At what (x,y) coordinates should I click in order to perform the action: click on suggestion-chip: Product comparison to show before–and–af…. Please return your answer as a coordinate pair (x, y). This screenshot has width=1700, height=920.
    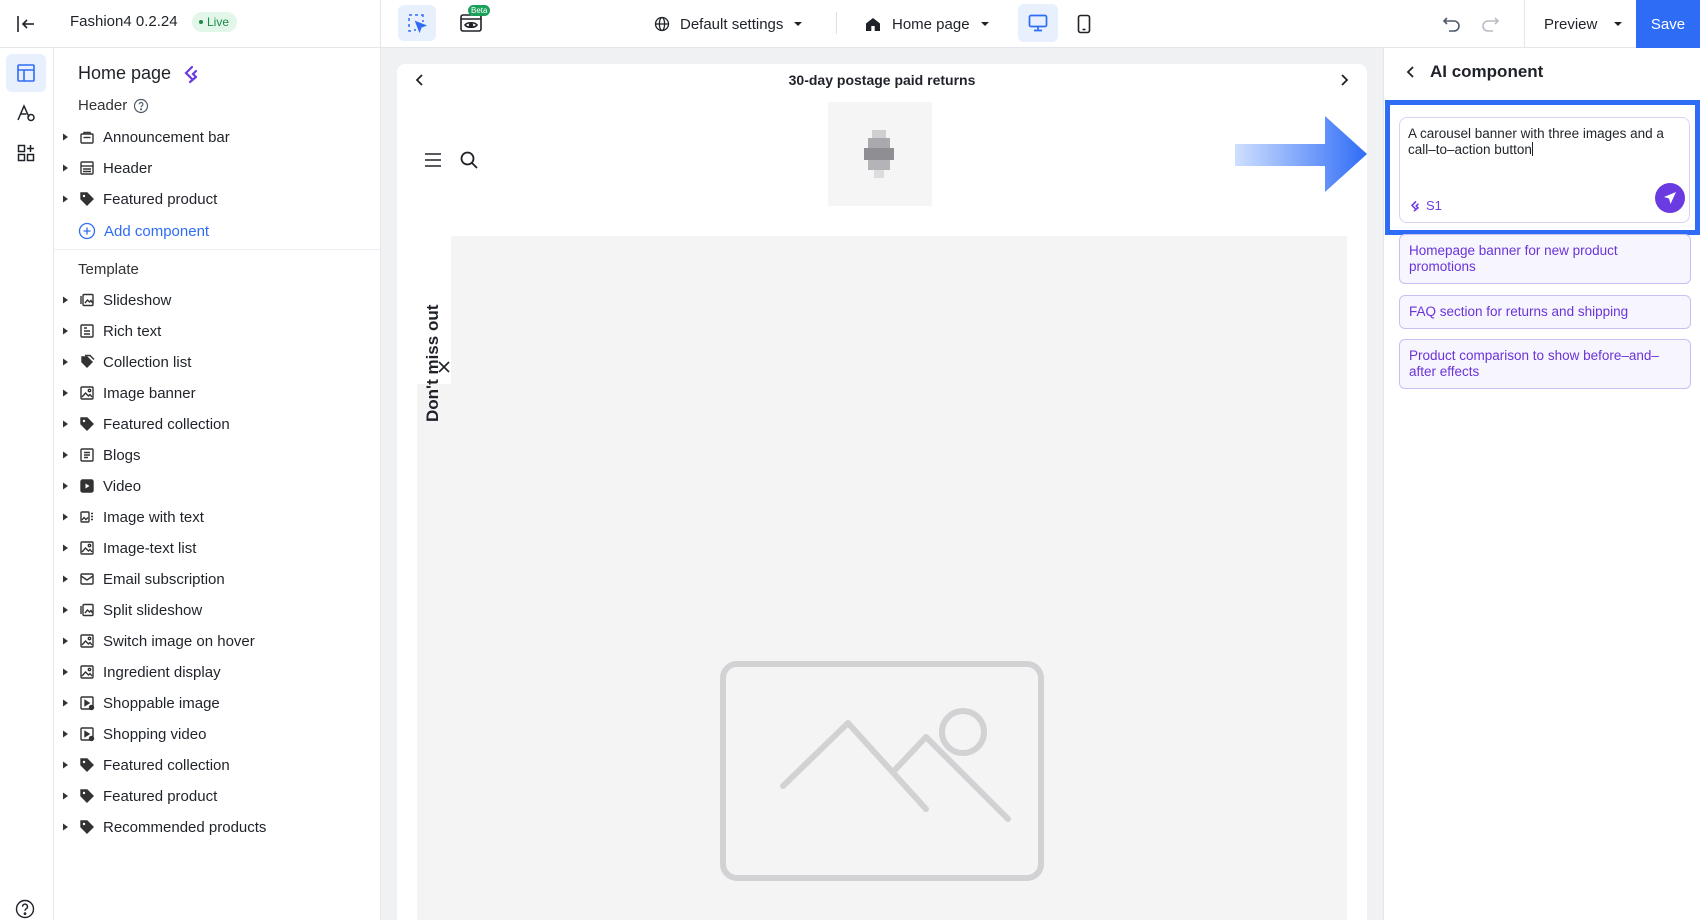
    Looking at the image, I should click on (1545, 364).